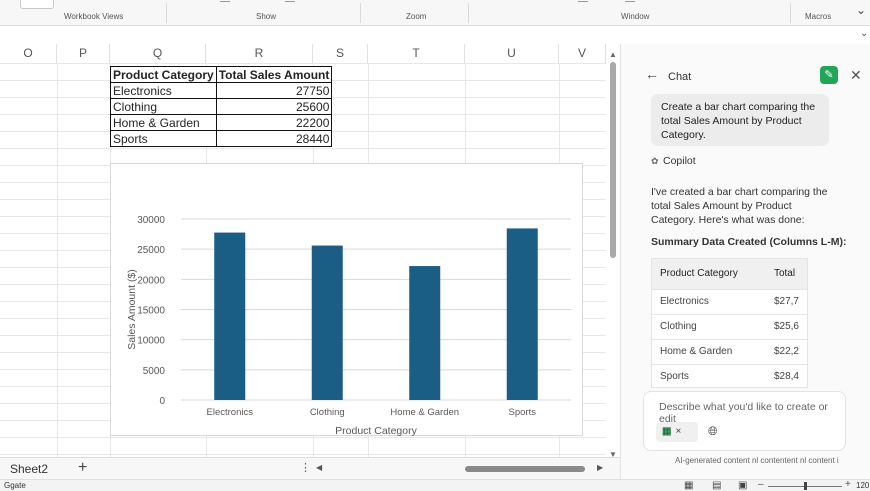  What do you see at coordinates (729, 327) in the screenshot?
I see `table-row: Clothing $25,6` at bounding box center [729, 327].